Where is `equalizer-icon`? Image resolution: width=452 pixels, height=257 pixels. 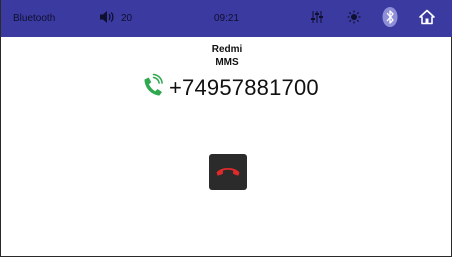 equalizer-icon is located at coordinates (317, 18).